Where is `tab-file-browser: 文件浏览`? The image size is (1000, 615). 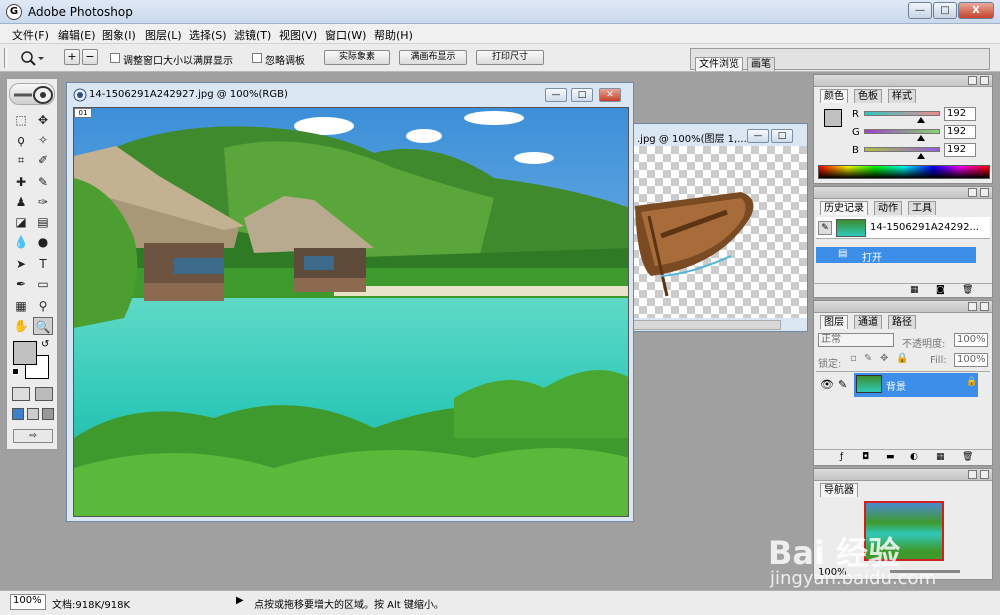 tab-file-browser: 文件浏览 is located at coordinates (719, 64).